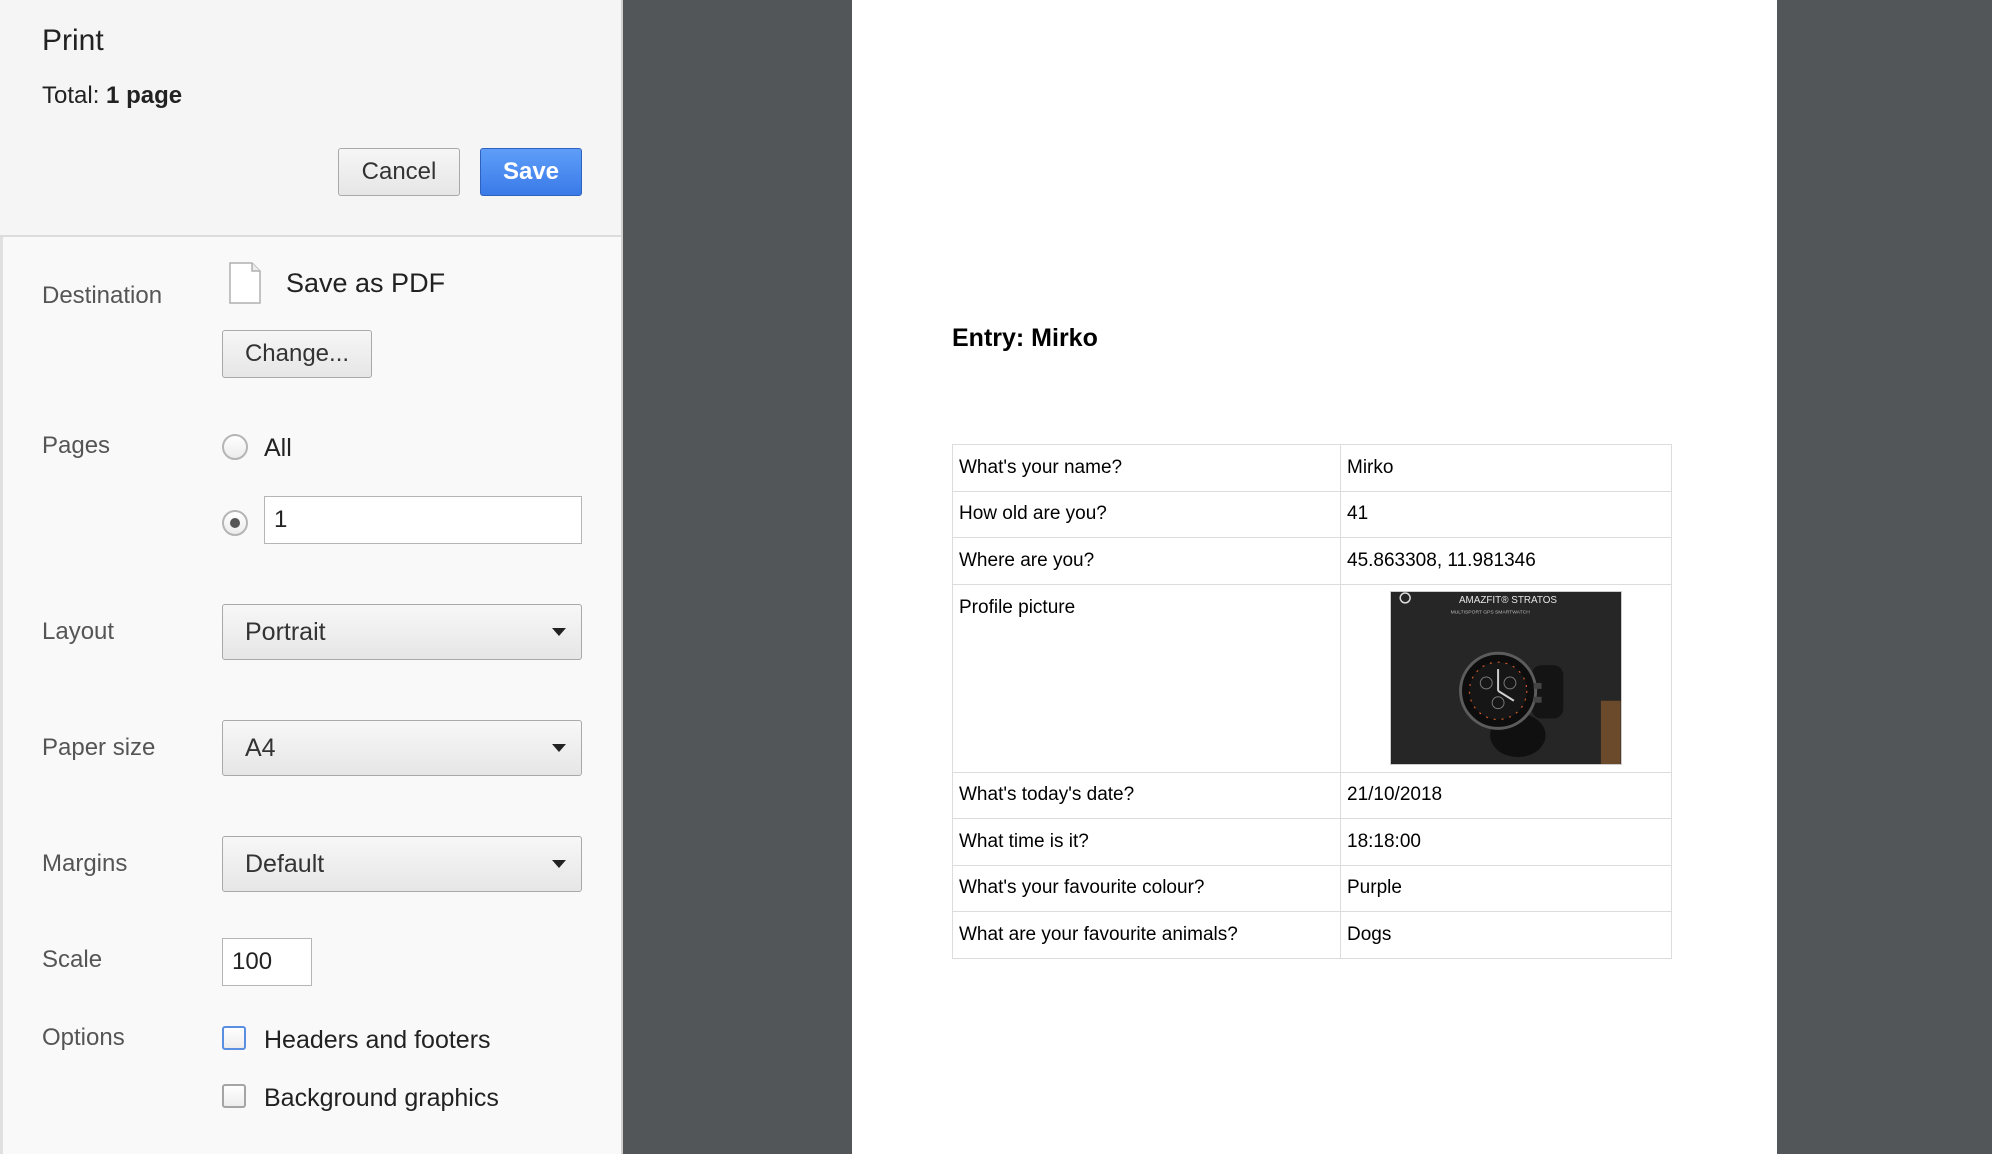  What do you see at coordinates (1146, 842) in the screenshot?
I see `question-cell: What time is it?` at bounding box center [1146, 842].